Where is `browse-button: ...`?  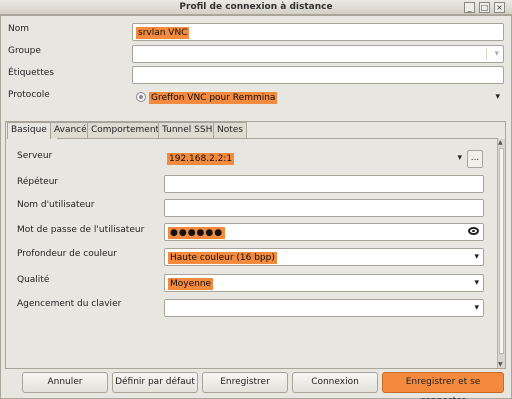
browse-button: ... is located at coordinates (475, 159).